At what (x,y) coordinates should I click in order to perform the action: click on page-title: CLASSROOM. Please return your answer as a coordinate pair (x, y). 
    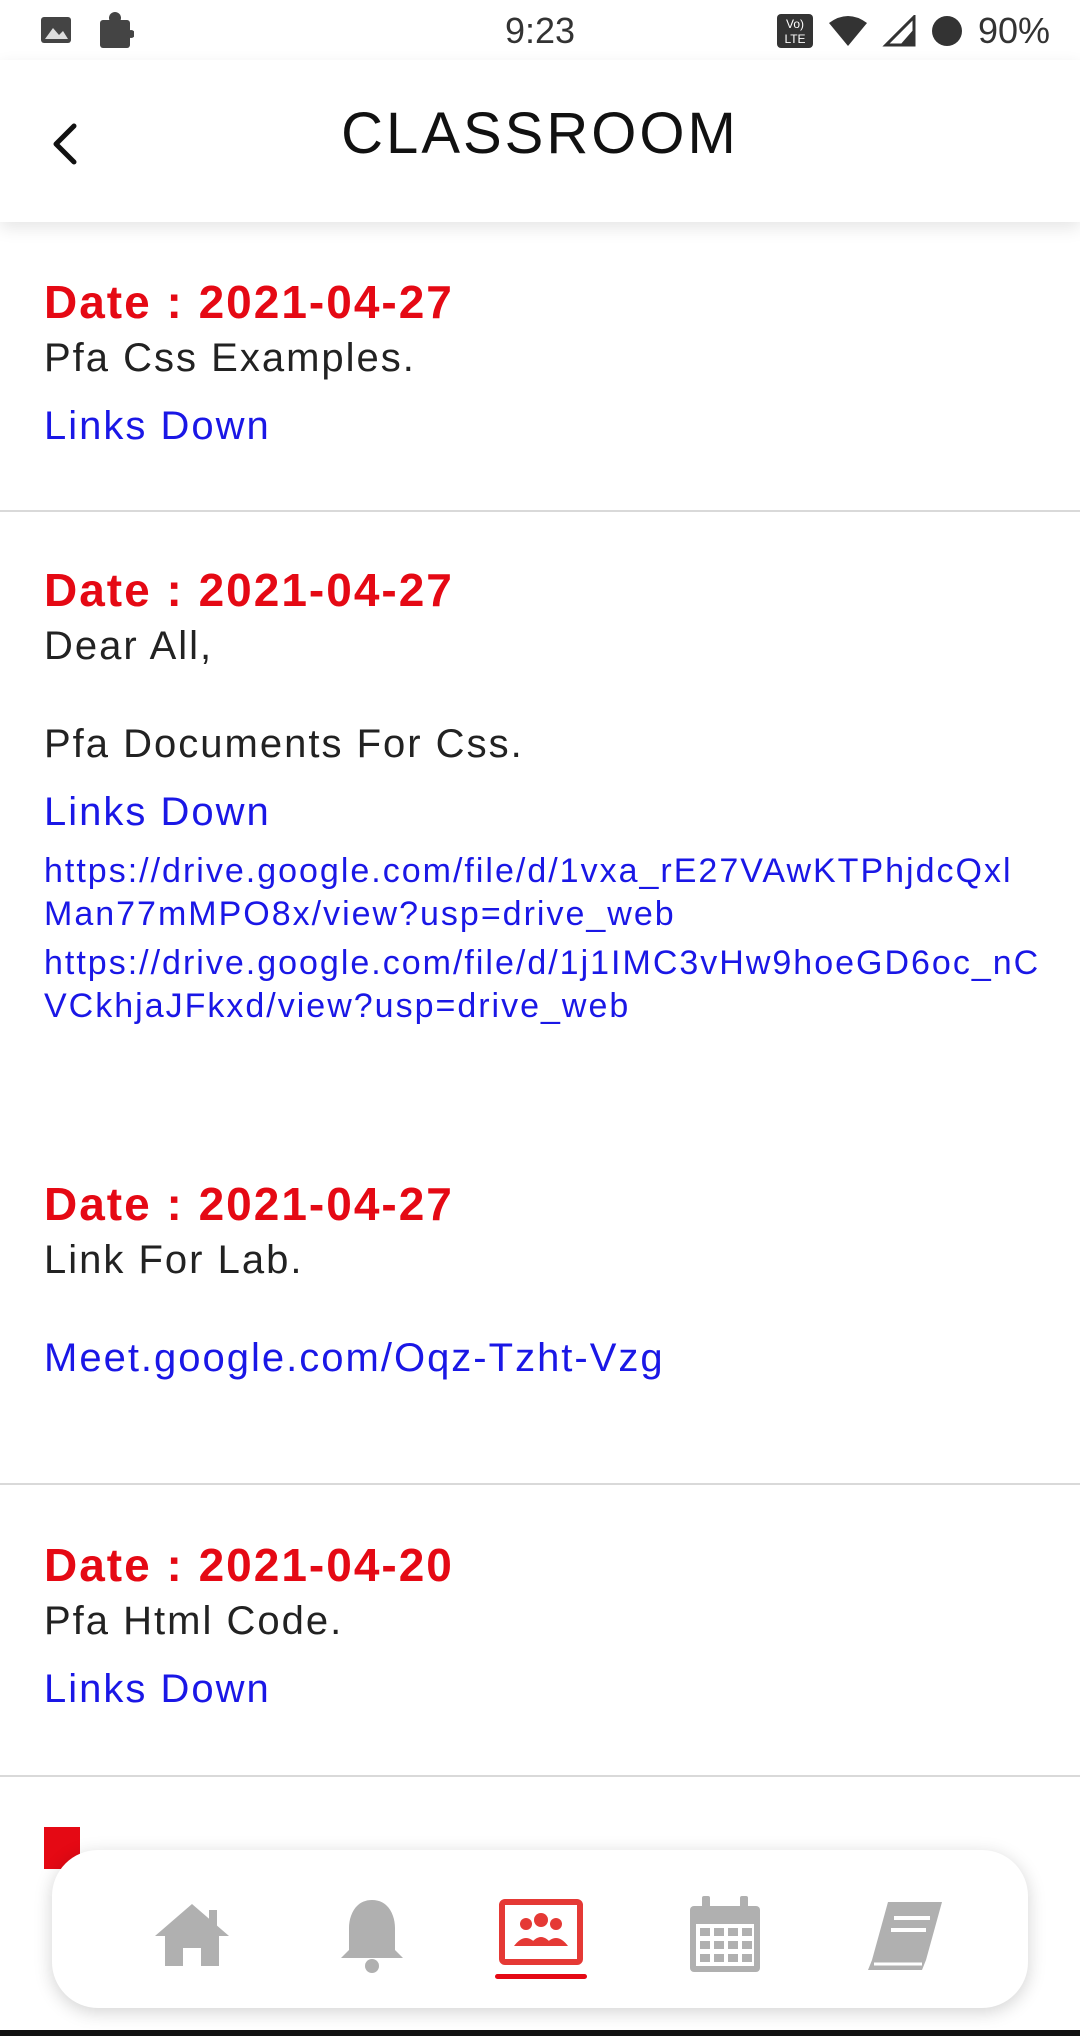
    Looking at the image, I should click on (540, 133).